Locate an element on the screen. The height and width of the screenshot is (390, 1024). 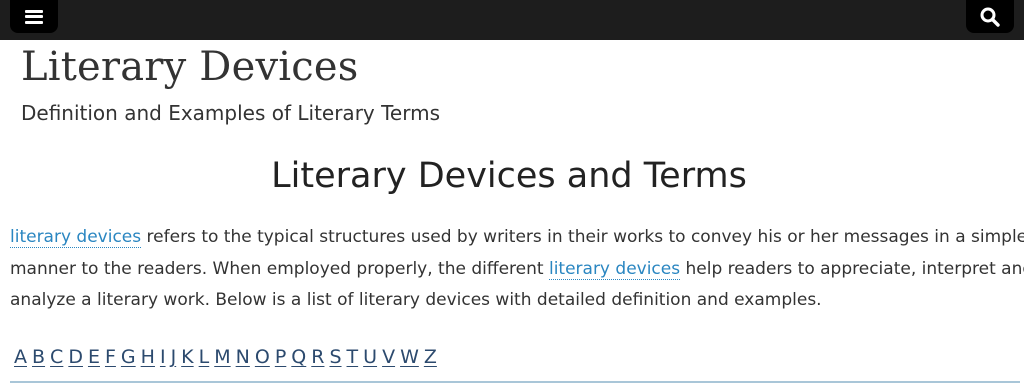
alphabet-link-d: D is located at coordinates (75, 357).